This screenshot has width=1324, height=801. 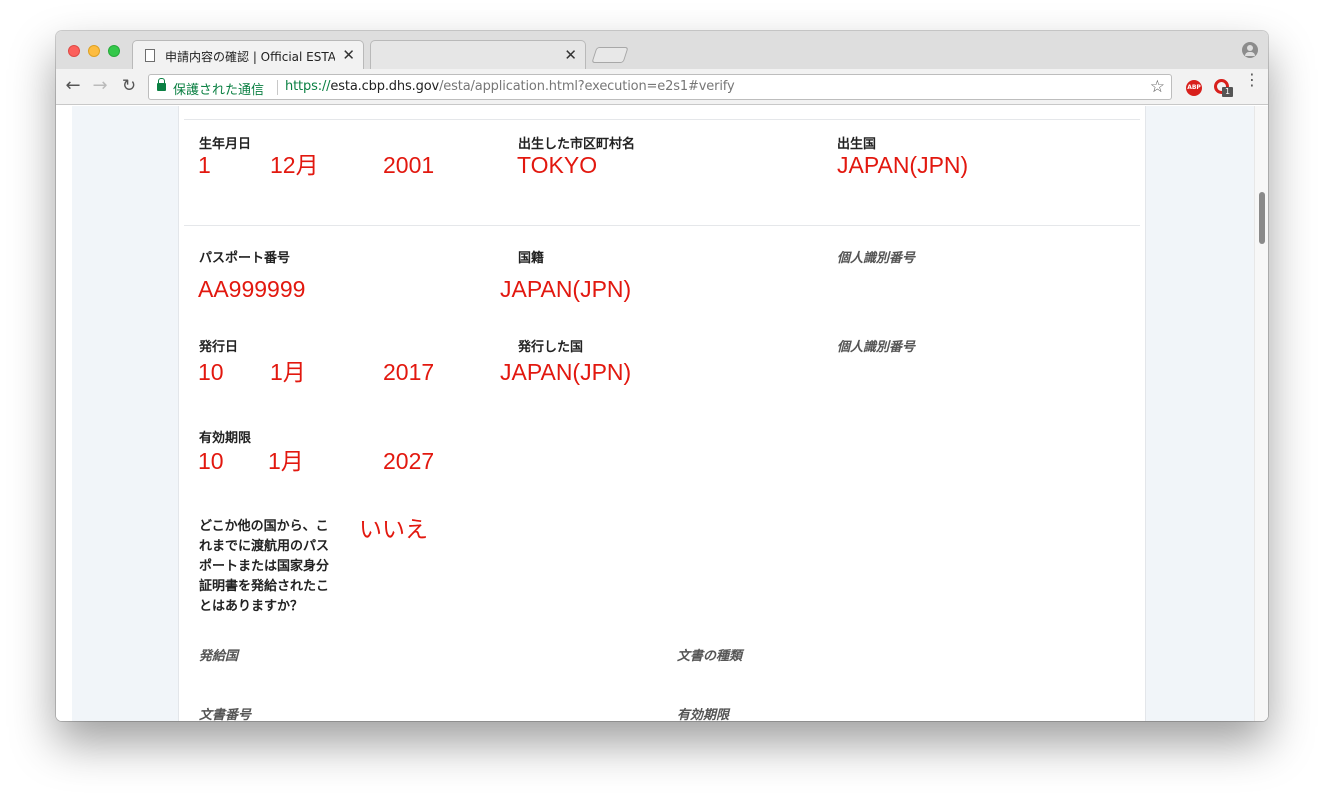 What do you see at coordinates (1227, 92) in the screenshot?
I see `extension-badge: 1` at bounding box center [1227, 92].